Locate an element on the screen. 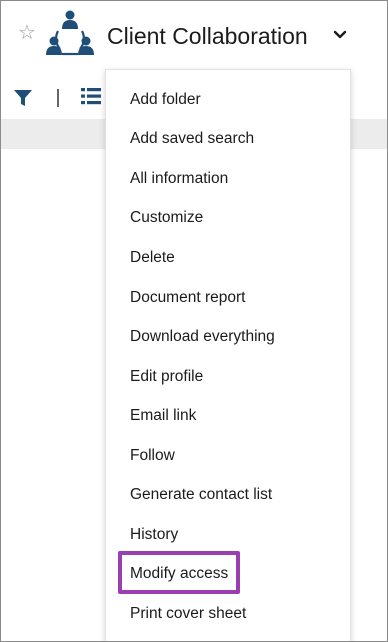  menu-item-delete: Delete is located at coordinates (228, 258).